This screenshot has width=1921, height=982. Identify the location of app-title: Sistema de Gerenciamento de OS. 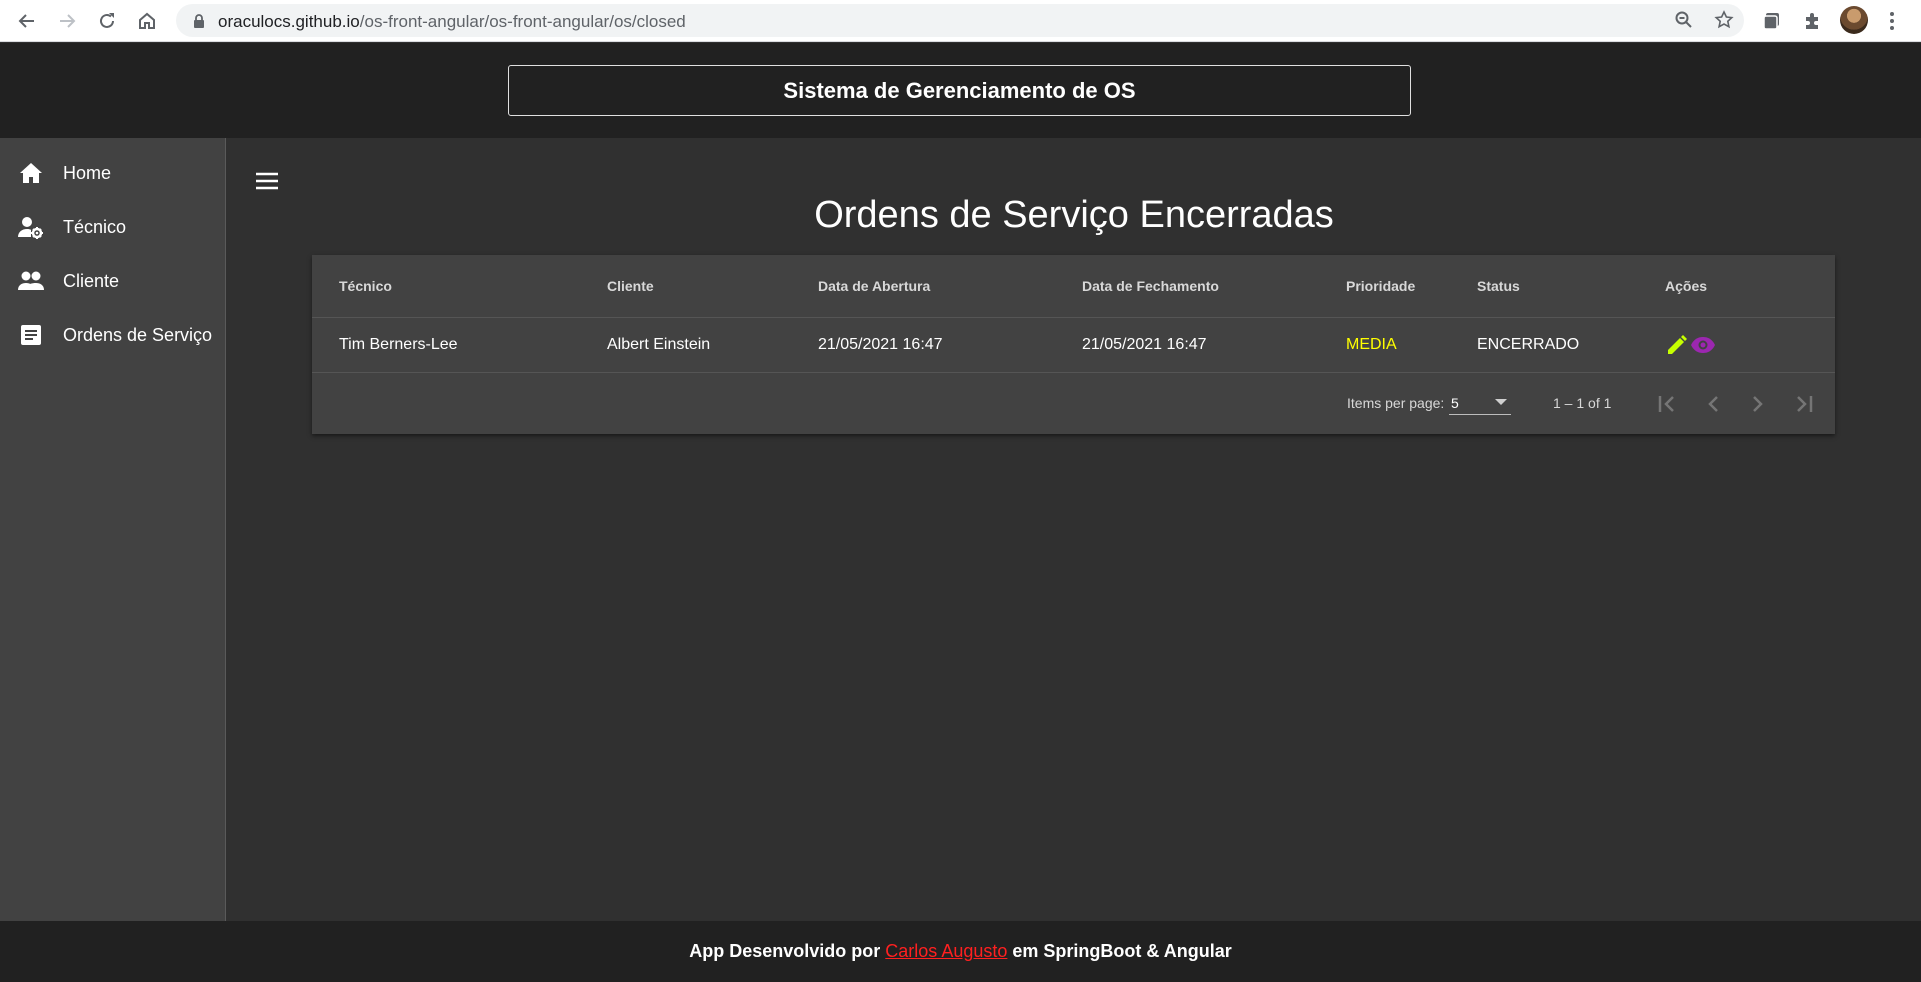
(959, 90).